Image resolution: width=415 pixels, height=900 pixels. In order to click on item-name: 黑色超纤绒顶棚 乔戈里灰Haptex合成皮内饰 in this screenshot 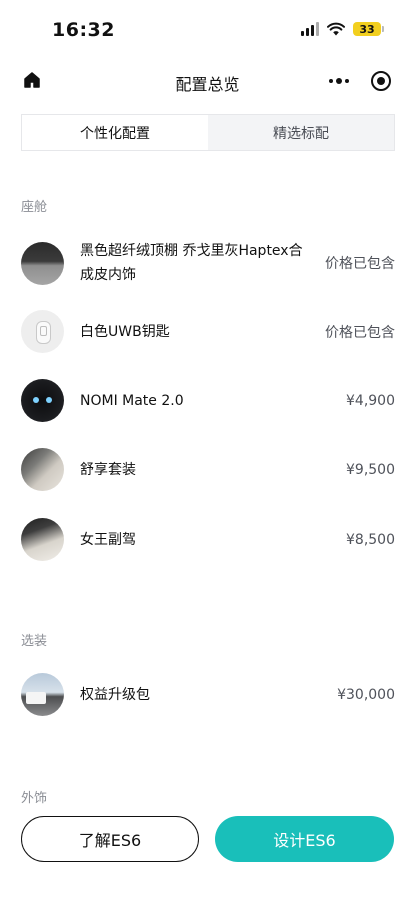, I will do `click(191, 263)`.